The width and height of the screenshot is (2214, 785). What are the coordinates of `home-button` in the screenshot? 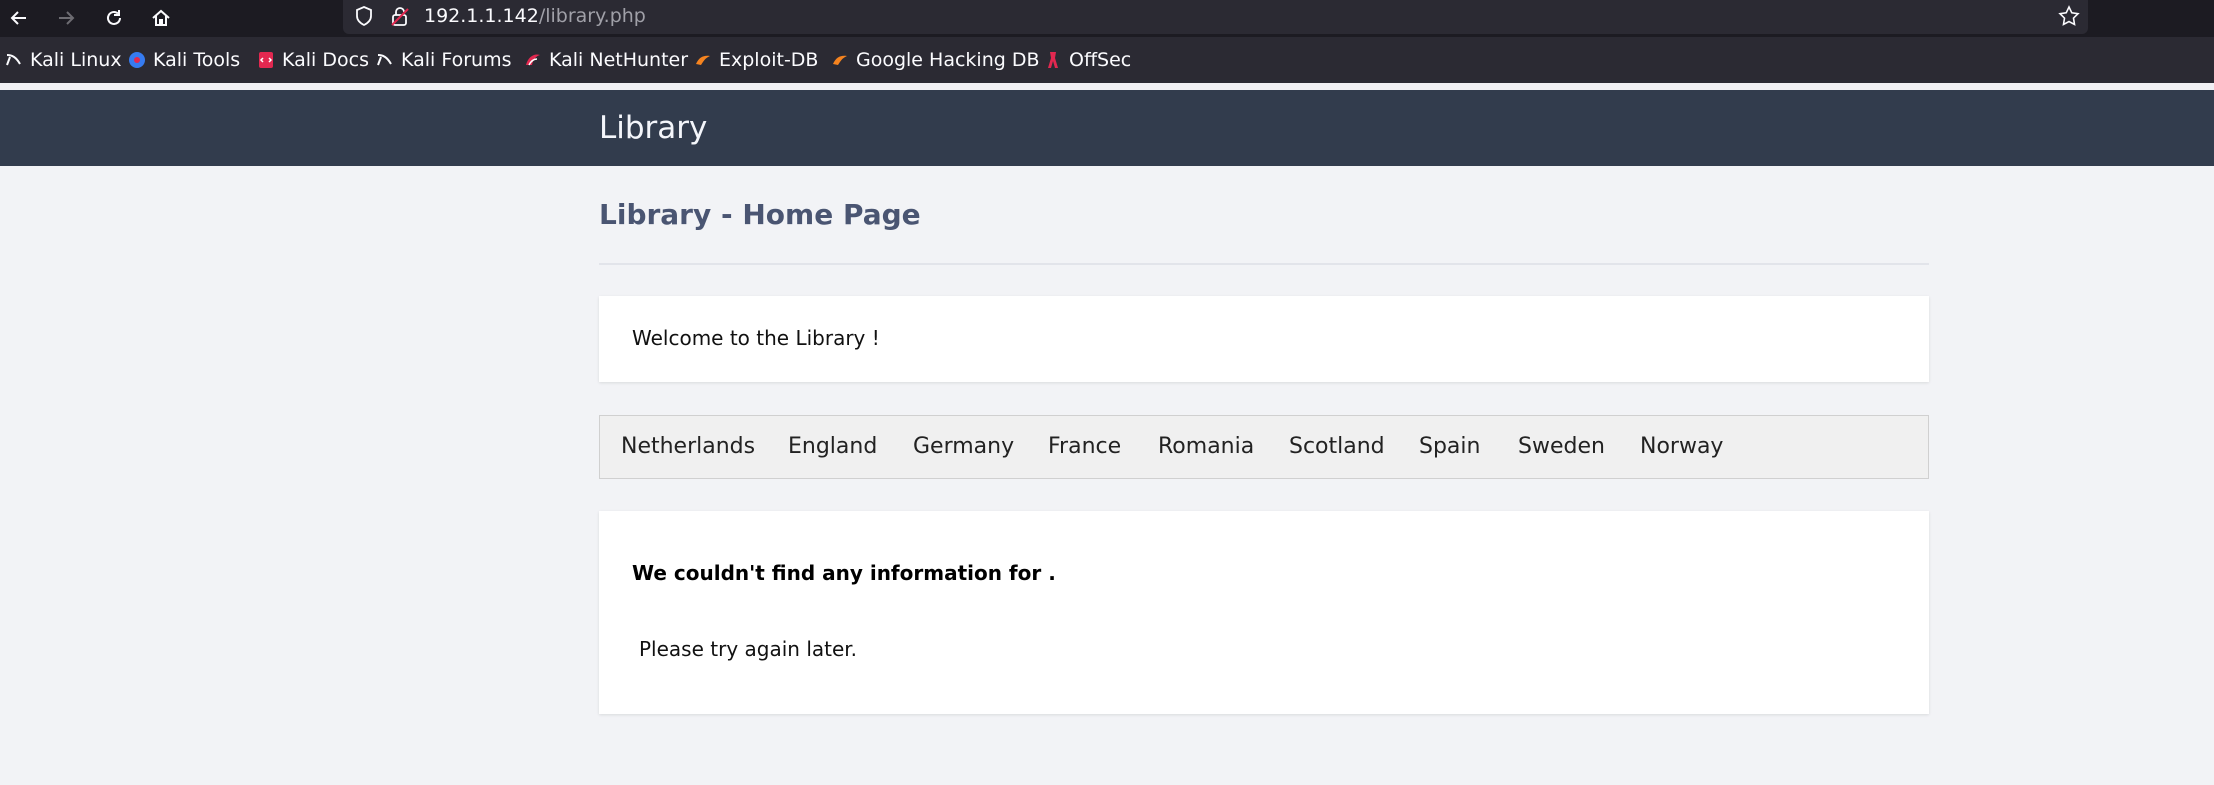 It's located at (161, 18).